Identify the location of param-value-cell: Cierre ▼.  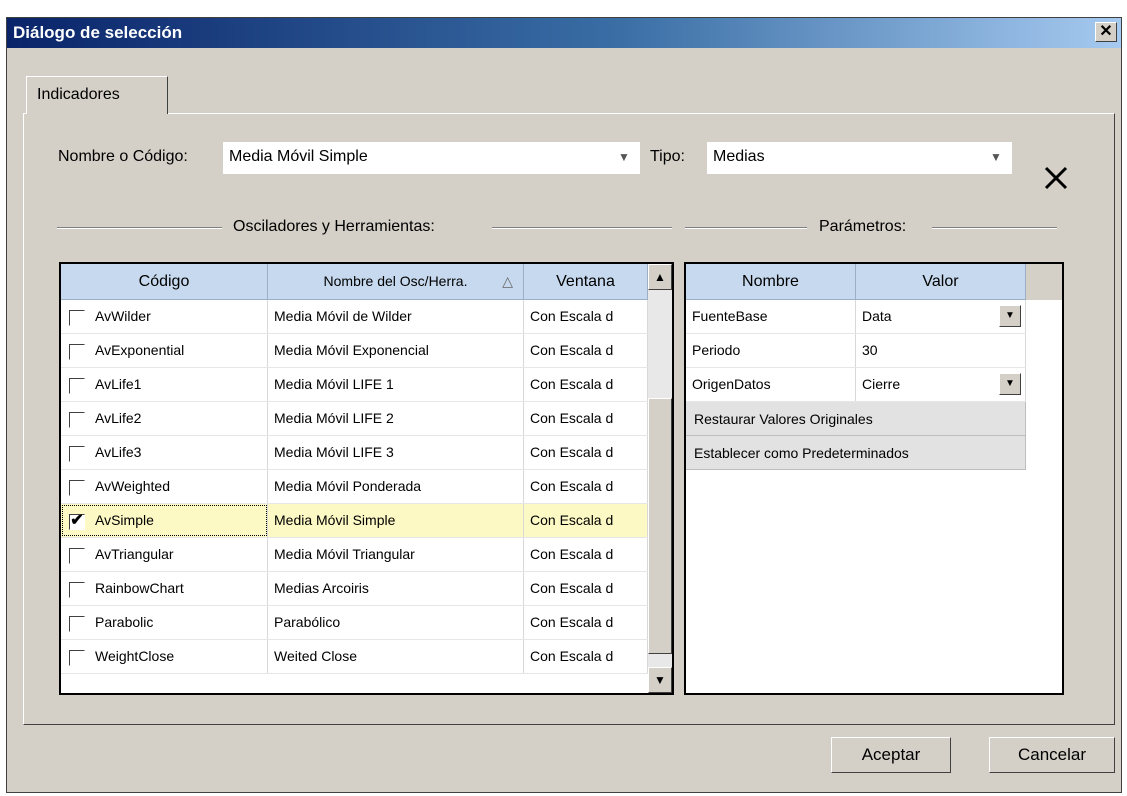
(941, 384).